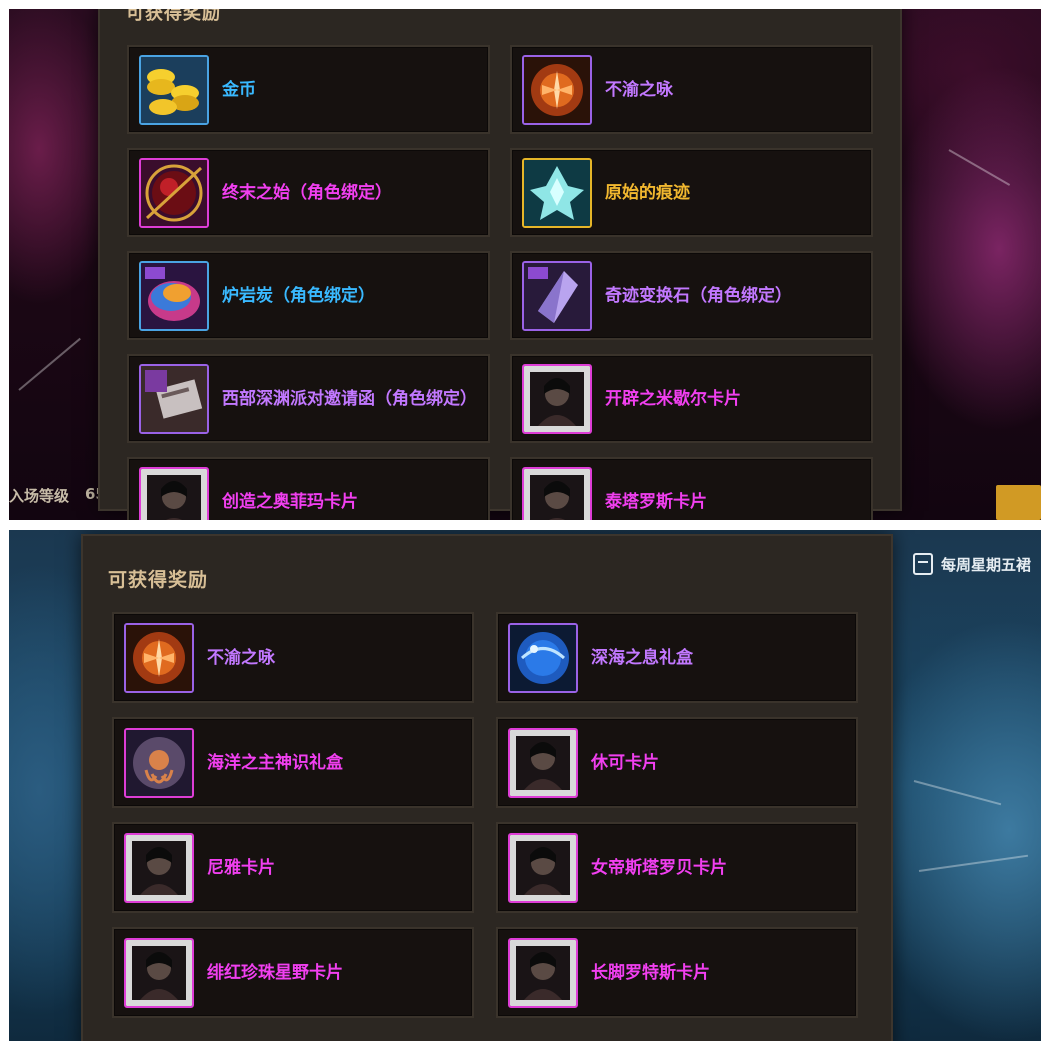 The width and height of the screenshot is (1050, 1050). I want to click on reward-label: 女帝斯塔罗贝卡片, so click(659, 867).